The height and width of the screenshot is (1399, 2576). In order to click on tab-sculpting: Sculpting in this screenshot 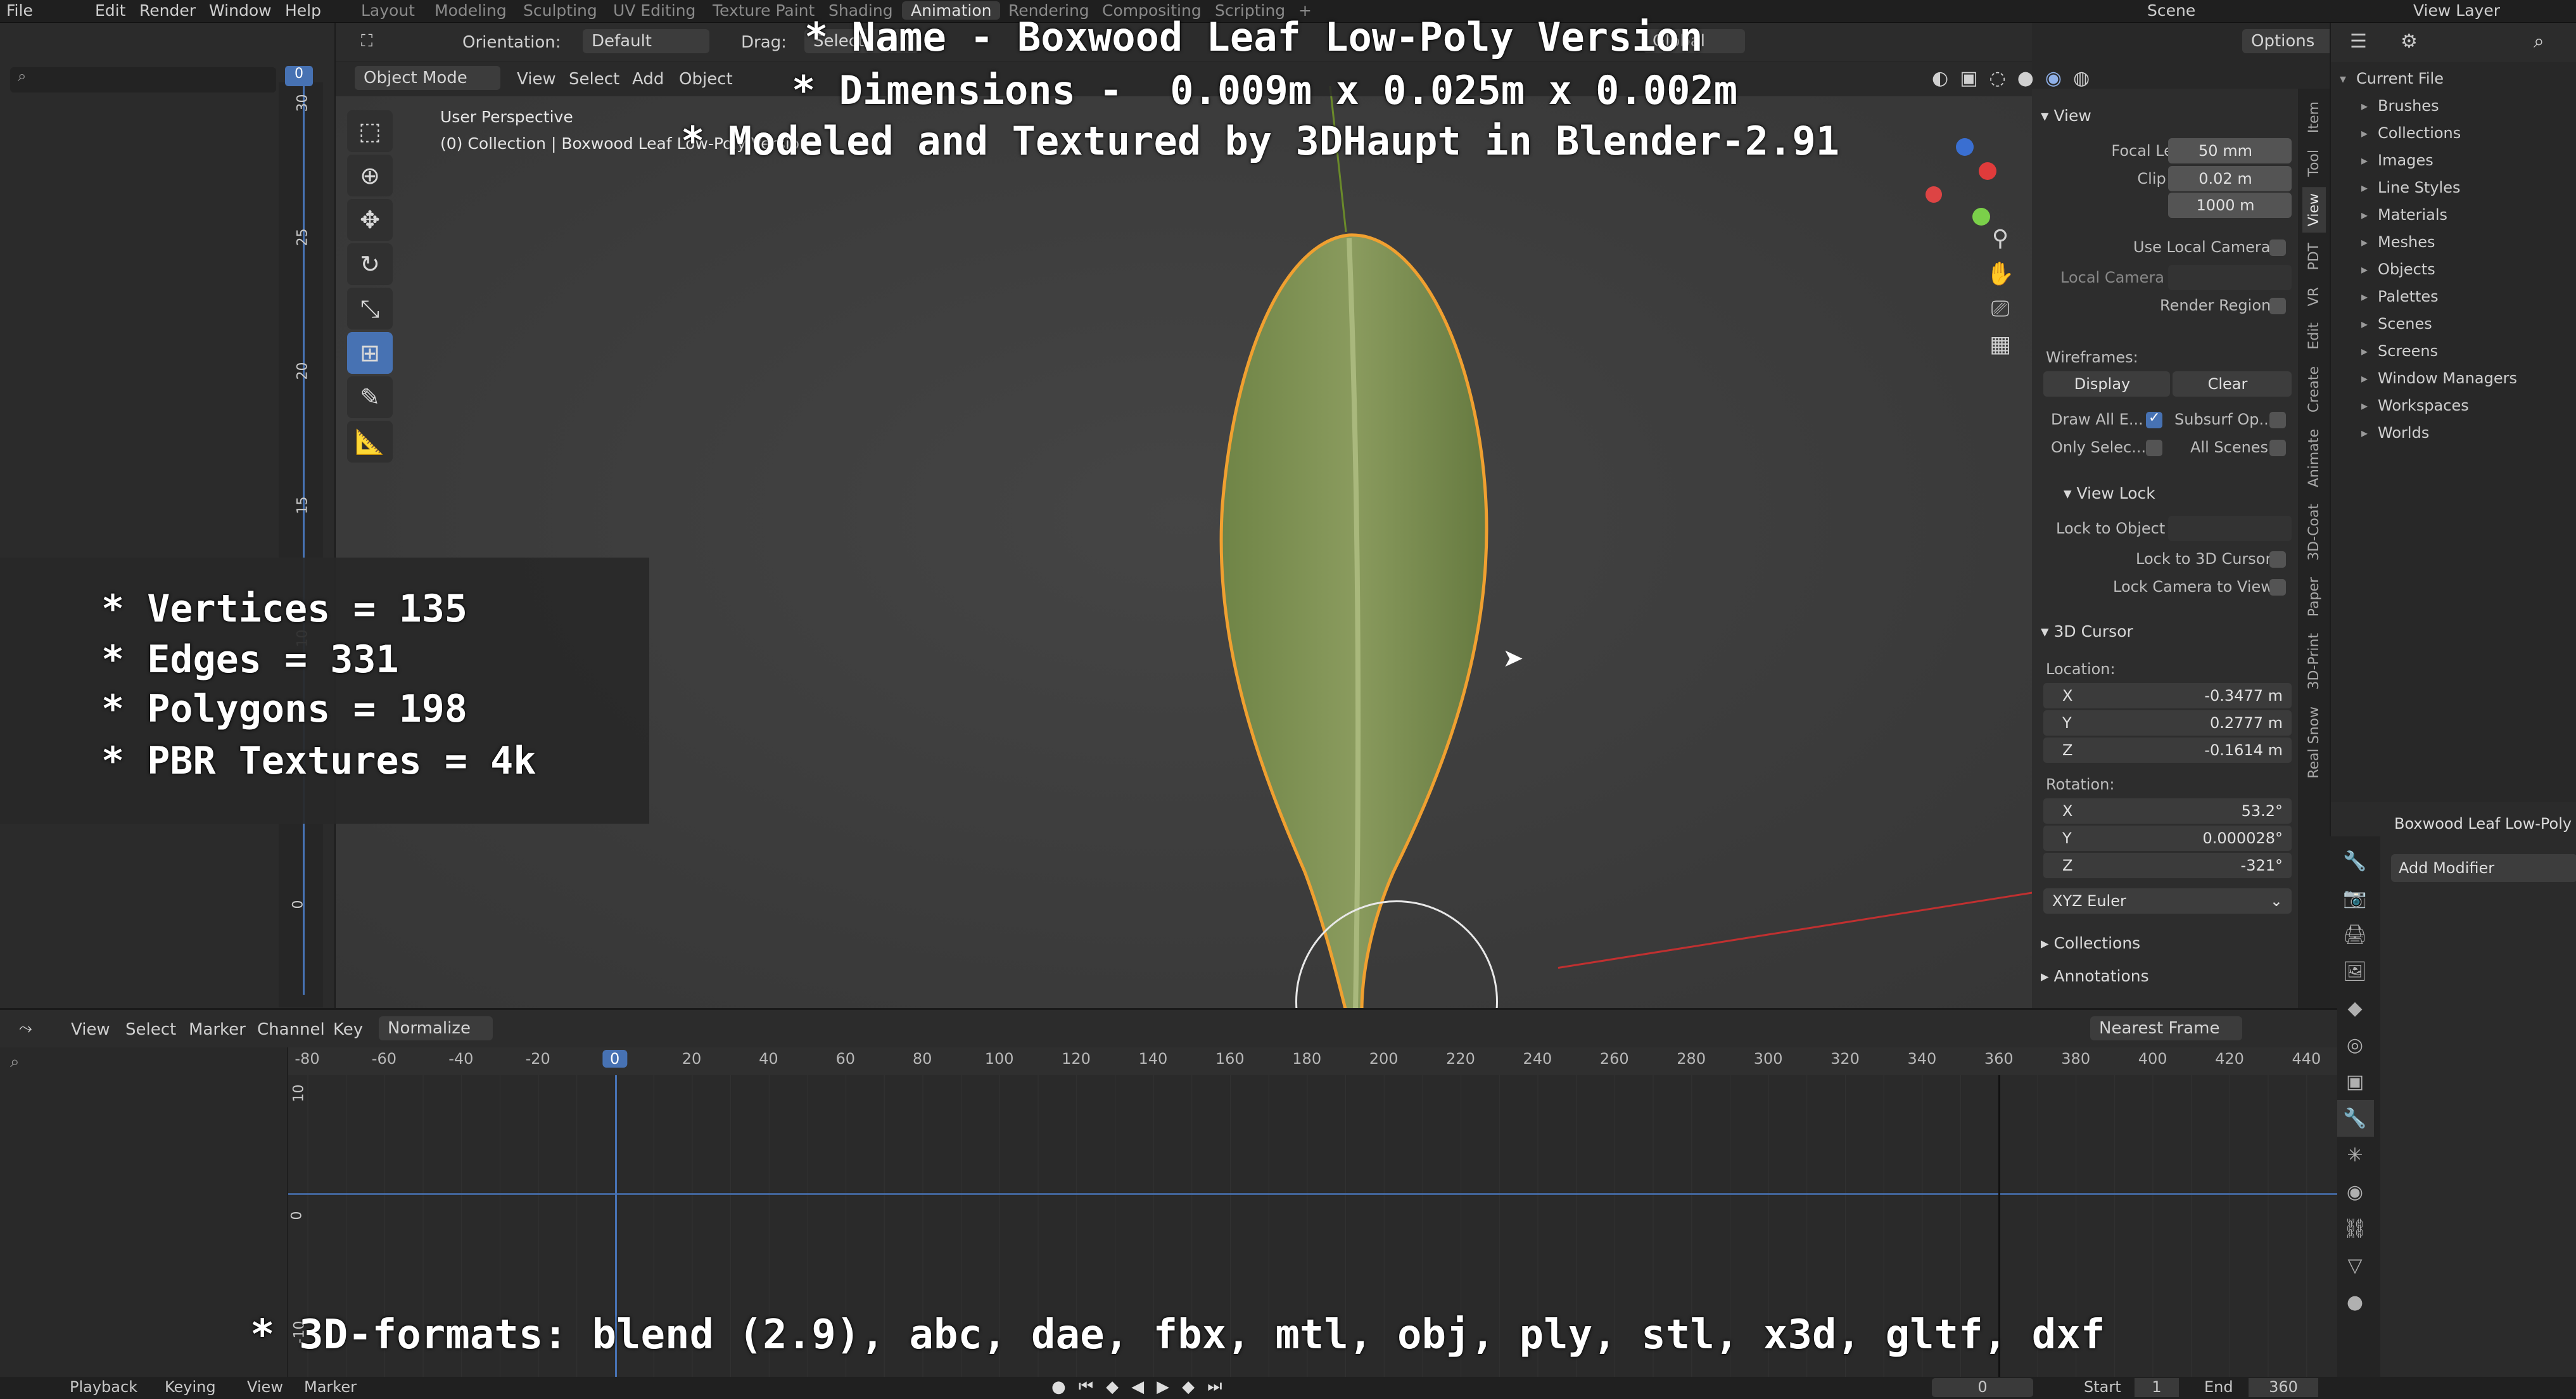, I will do `click(560, 10)`.